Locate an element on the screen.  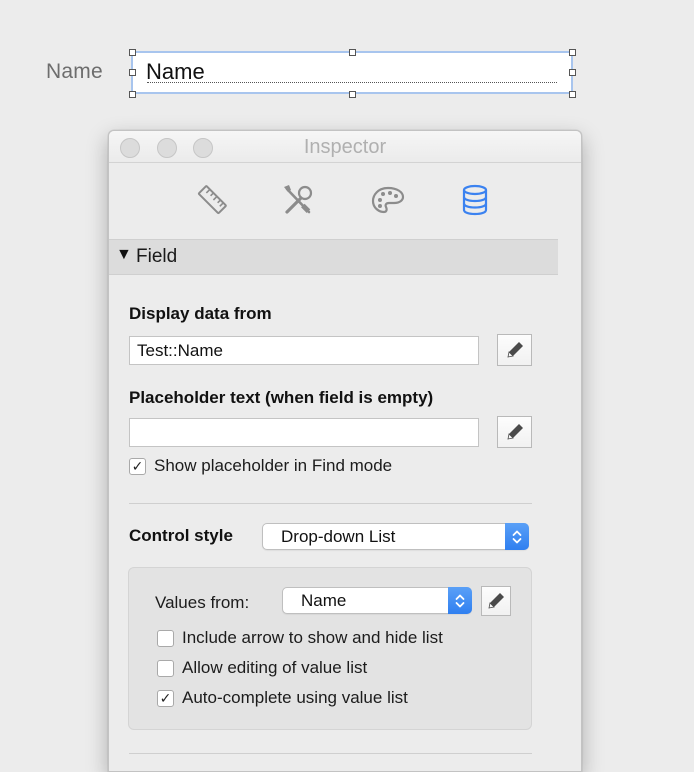
inspector-titlebar: Inspector is located at coordinates (345, 147).